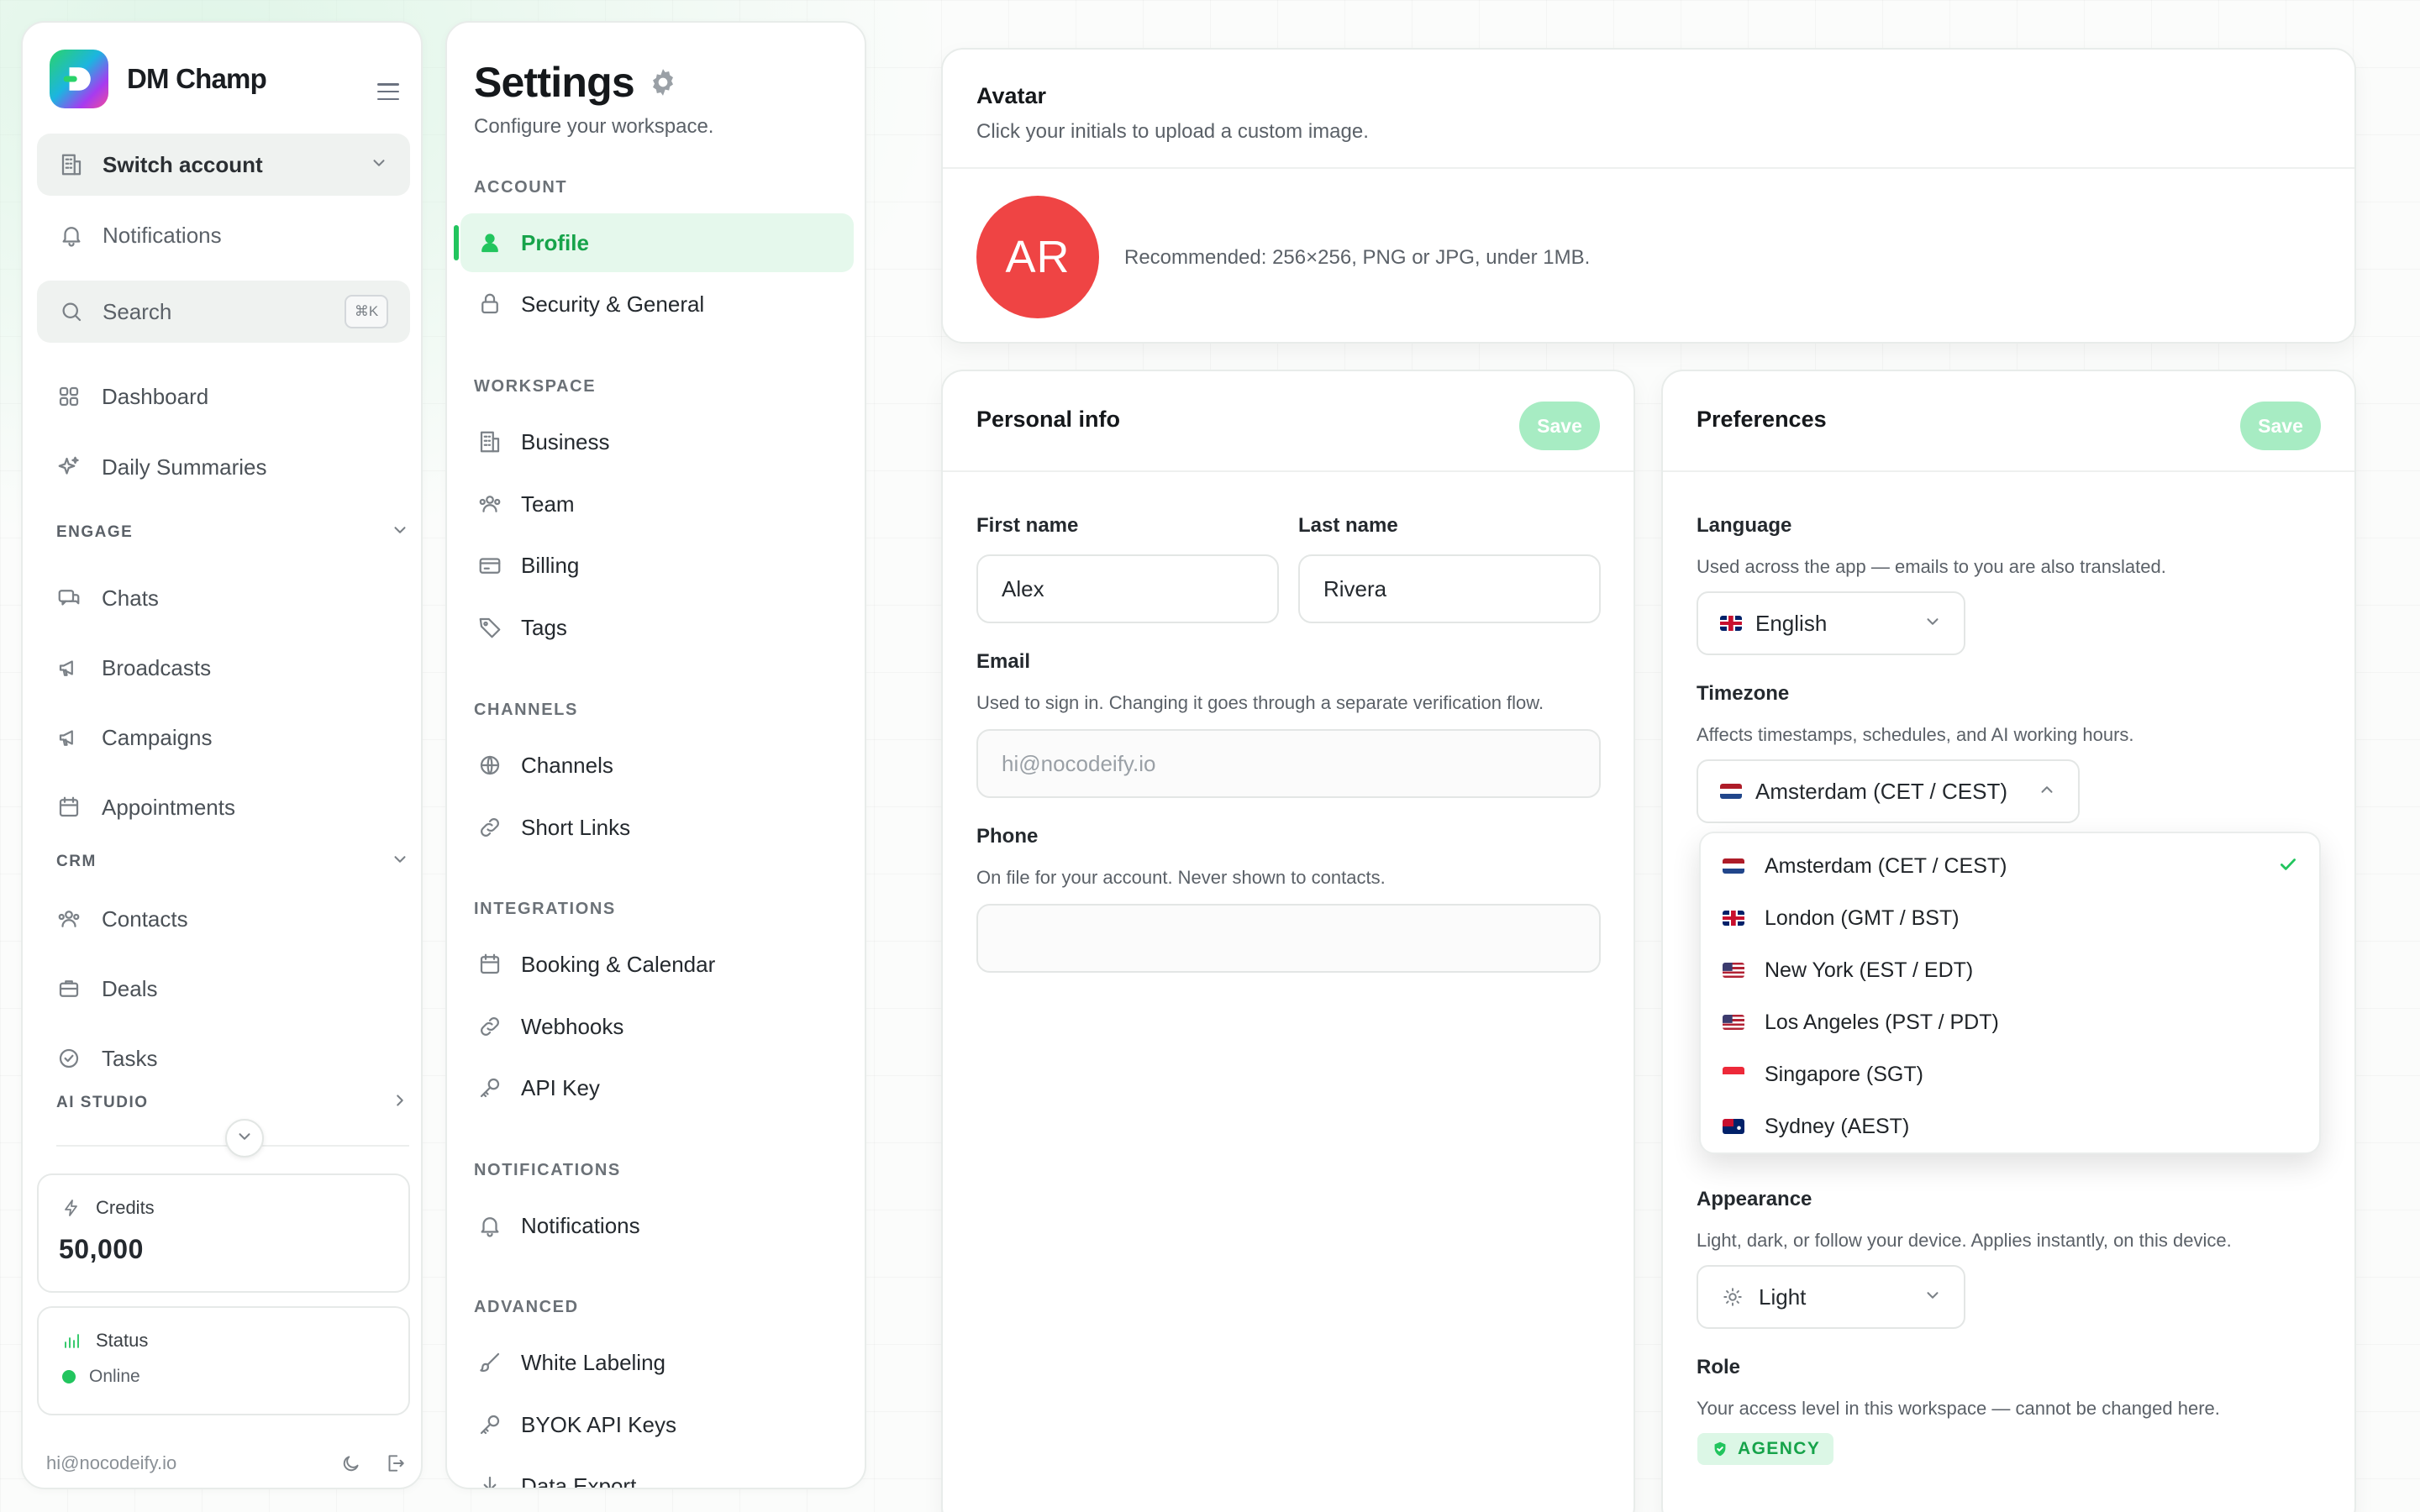  I want to click on settings-item-webhooks: Webhooks, so click(657, 1026).